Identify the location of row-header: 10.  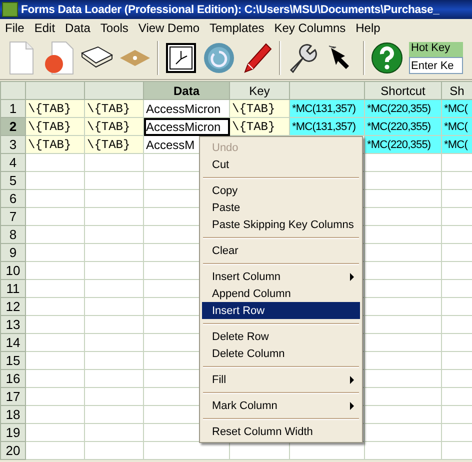
(13, 271).